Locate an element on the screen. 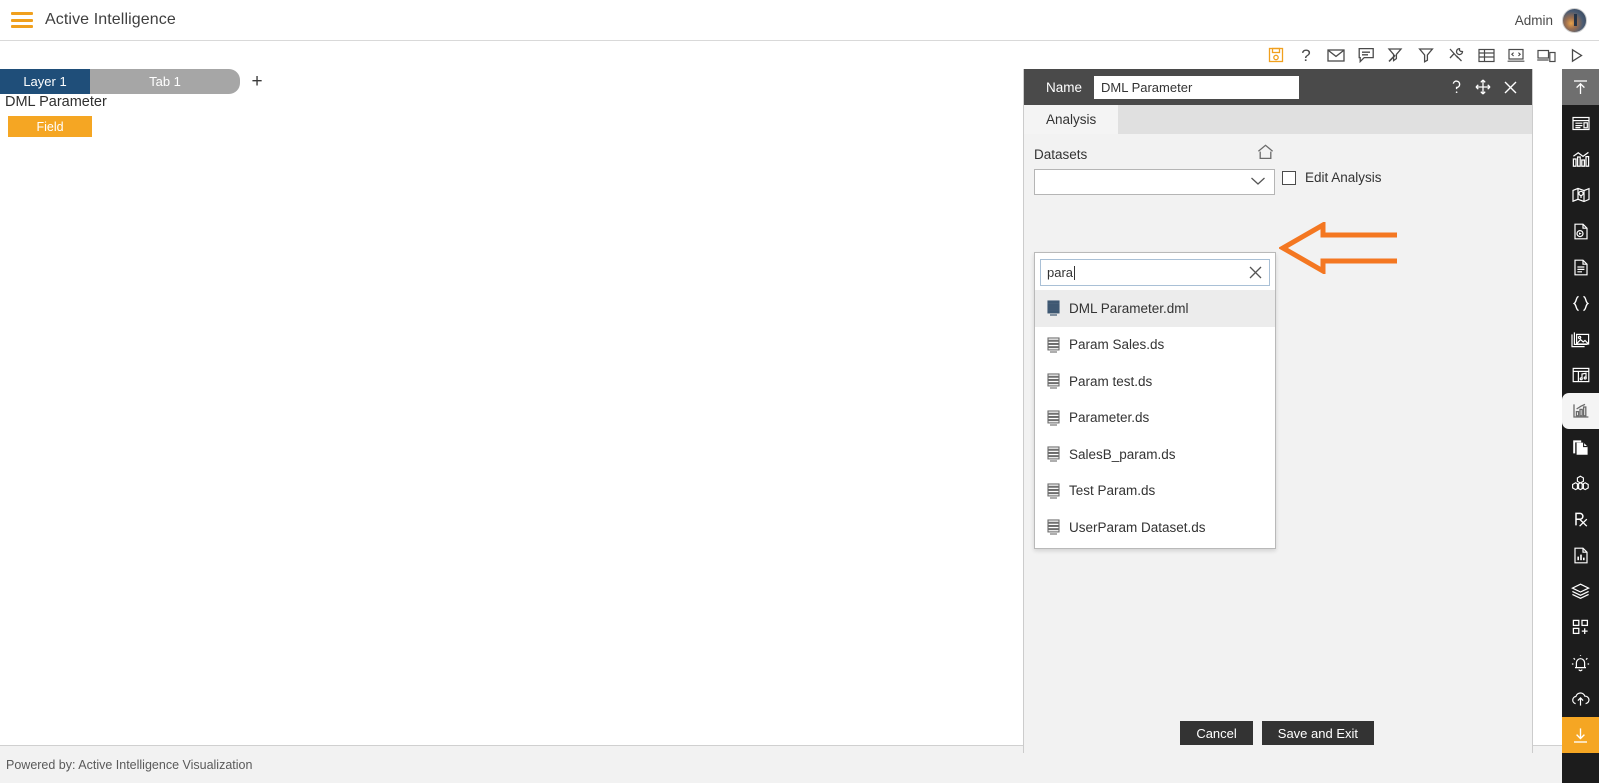 The width and height of the screenshot is (1599, 783). help-icon: ? is located at coordinates (1306, 55).